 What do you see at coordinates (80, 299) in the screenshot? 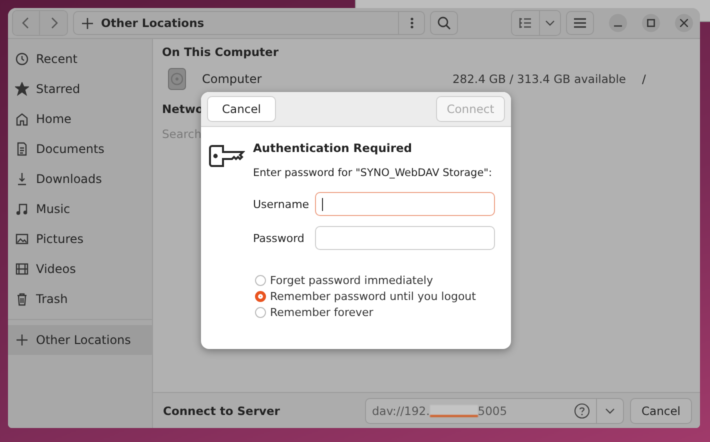
I see `sidebar-item: Trash` at bounding box center [80, 299].